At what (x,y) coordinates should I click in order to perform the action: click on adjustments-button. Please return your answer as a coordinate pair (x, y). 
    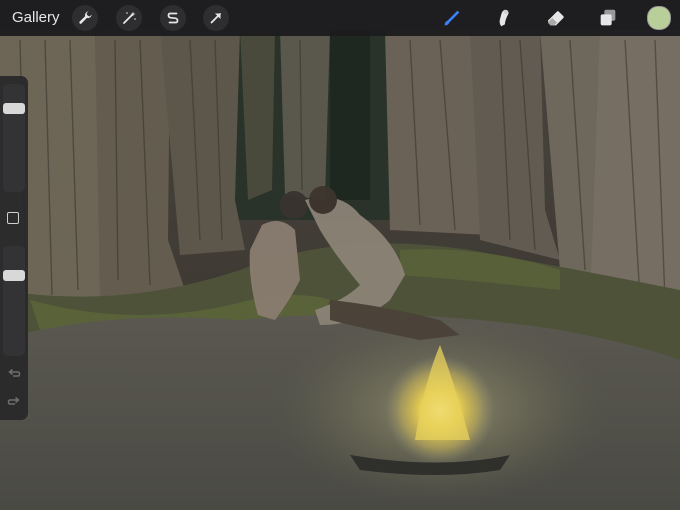
    Looking at the image, I should click on (129, 18).